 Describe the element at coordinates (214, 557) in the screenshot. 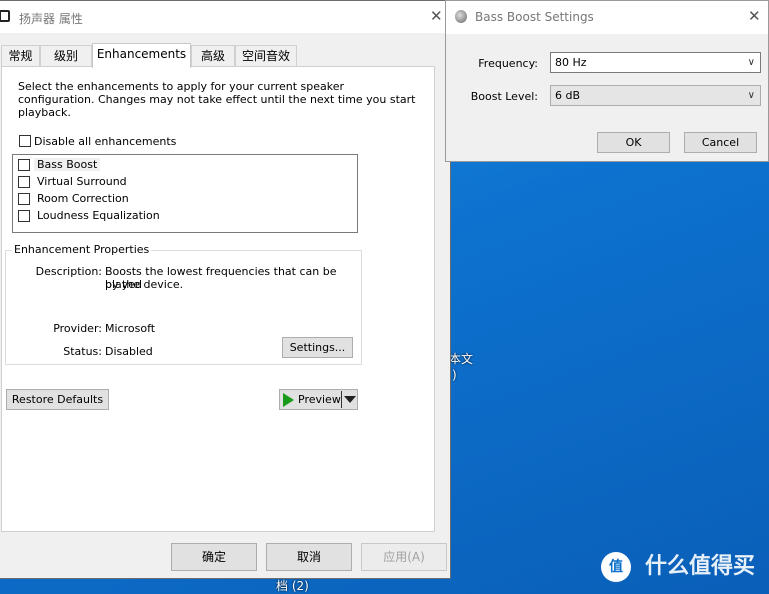

I see `ok-button: 确定` at that location.